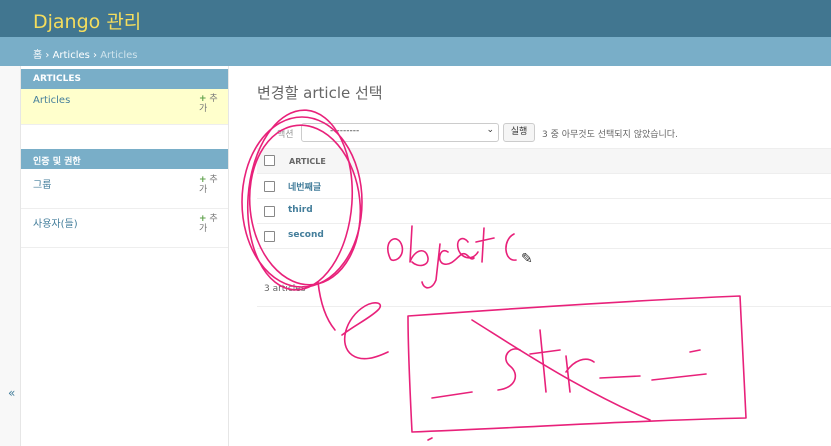 This screenshot has height=446, width=831. I want to click on add-groups-link: + 추가, so click(209, 185).